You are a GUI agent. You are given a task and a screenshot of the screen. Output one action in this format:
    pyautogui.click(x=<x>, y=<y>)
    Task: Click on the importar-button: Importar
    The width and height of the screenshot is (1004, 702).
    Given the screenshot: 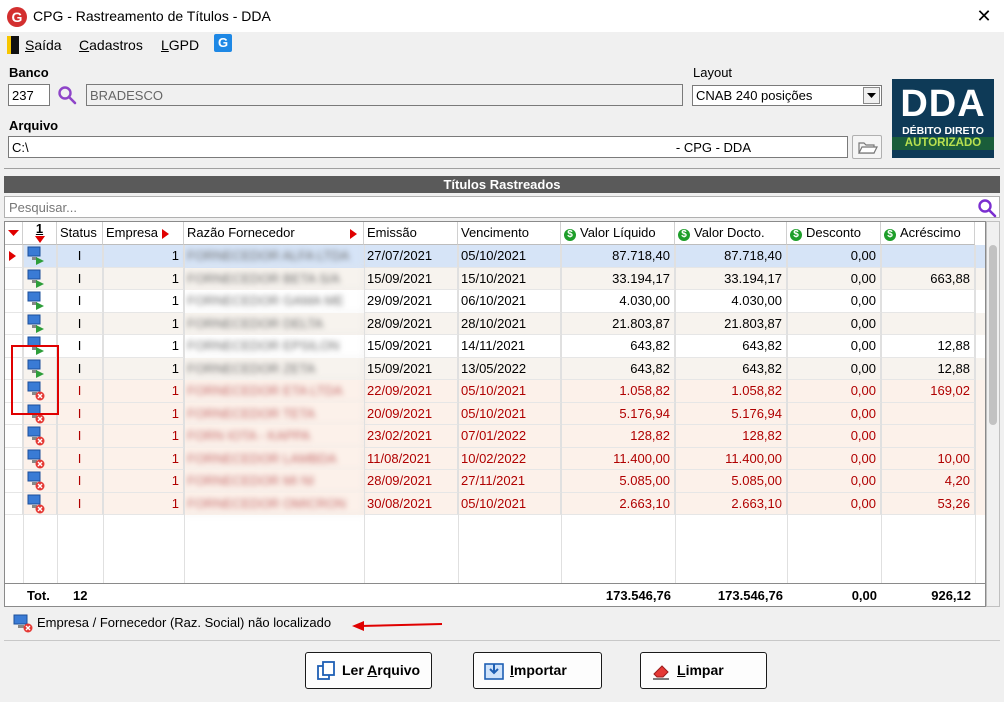 What is the action you would take?
    pyautogui.click(x=537, y=670)
    